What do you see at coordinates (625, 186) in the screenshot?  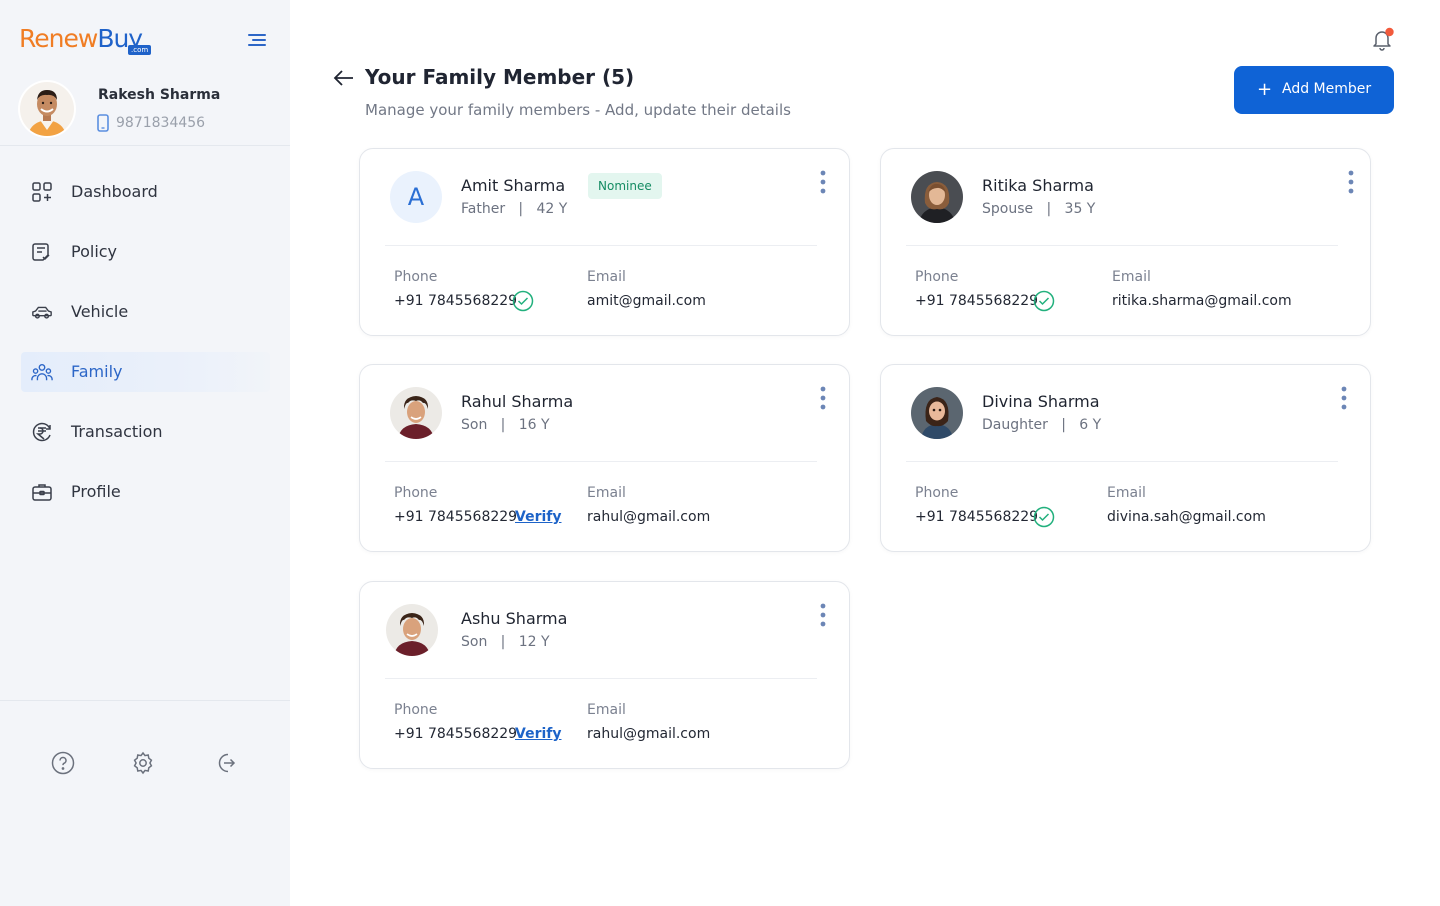 I see `nominee-badge: Nominee` at bounding box center [625, 186].